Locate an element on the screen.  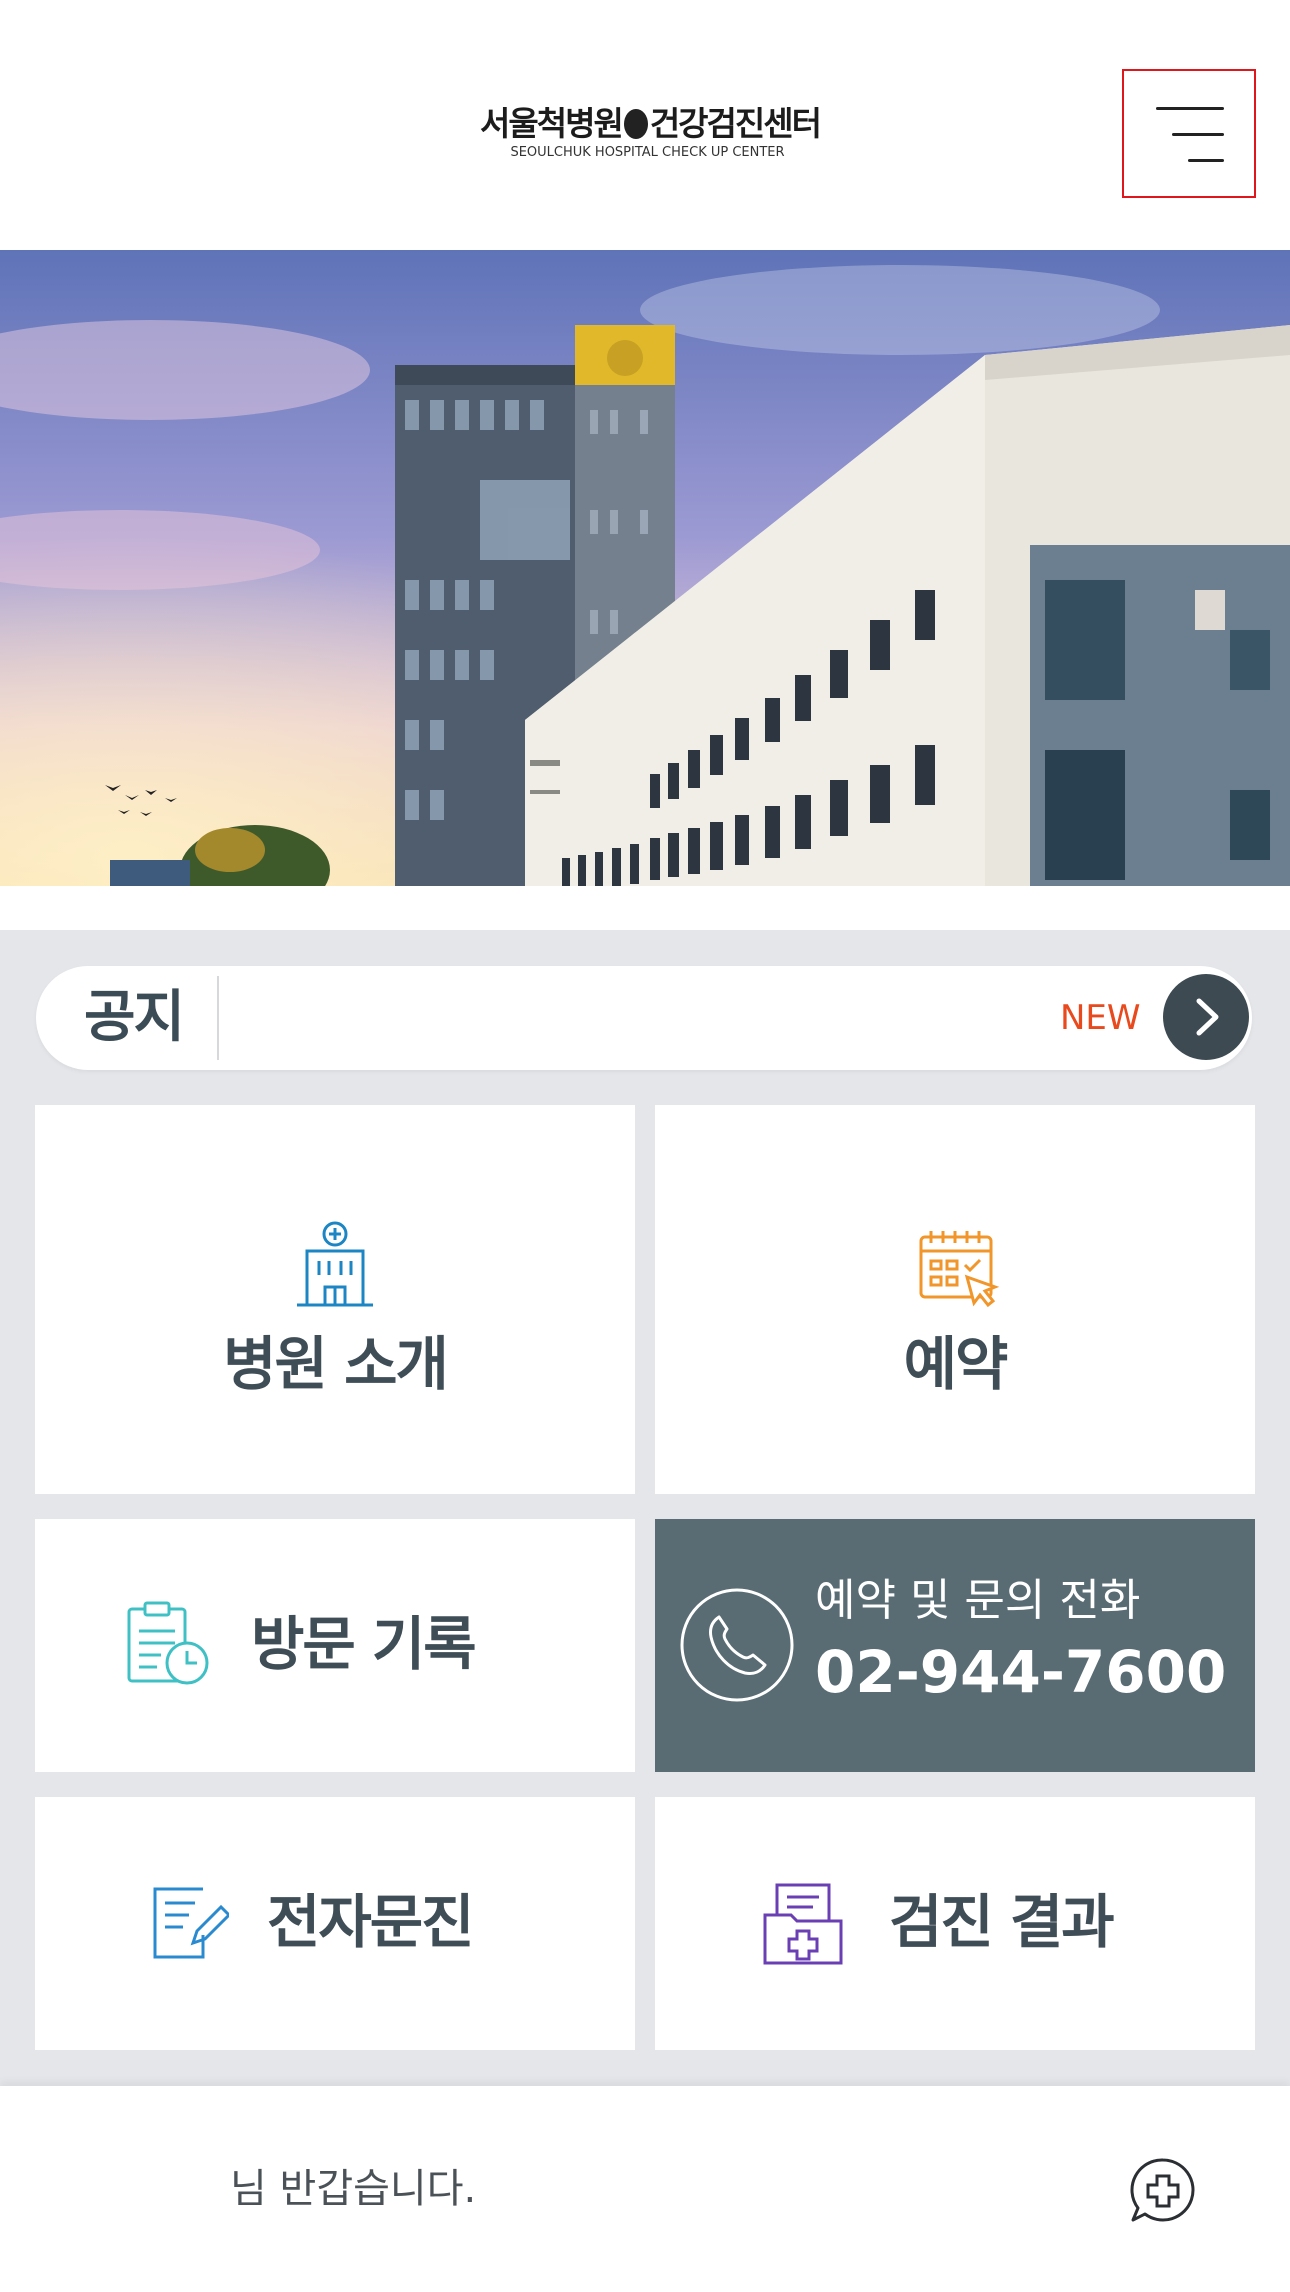
hospital-intro-tile: 병원 소개 is located at coordinates (335, 1299).